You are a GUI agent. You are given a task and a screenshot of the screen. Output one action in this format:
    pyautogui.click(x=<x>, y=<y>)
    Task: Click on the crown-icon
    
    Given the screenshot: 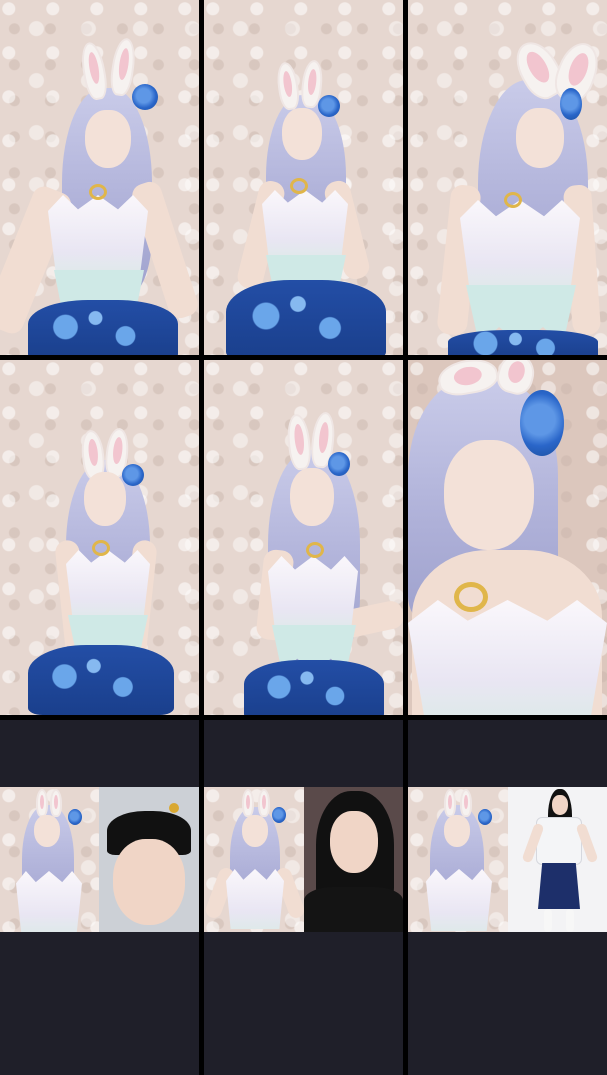 What is the action you would take?
    pyautogui.click(x=174, y=808)
    